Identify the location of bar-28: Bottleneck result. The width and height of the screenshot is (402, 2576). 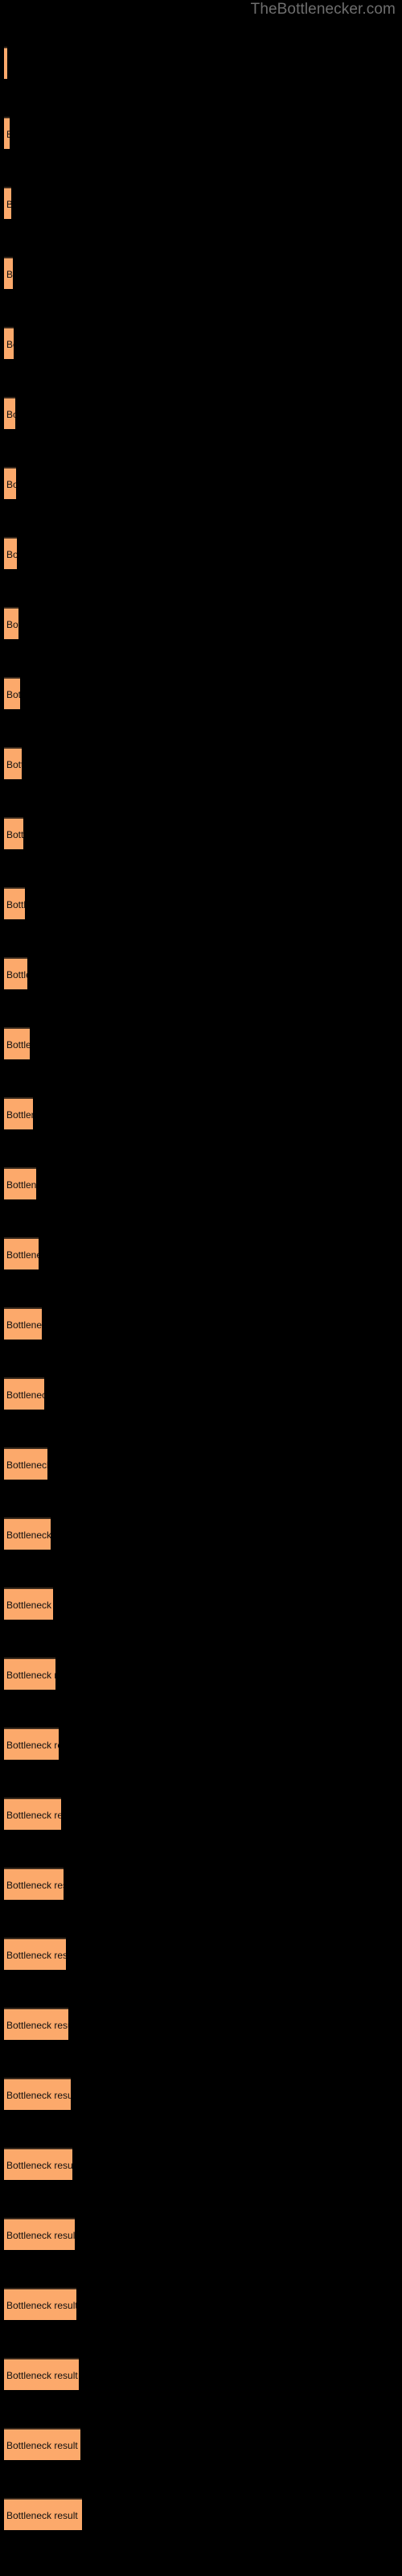
(35, 1954).